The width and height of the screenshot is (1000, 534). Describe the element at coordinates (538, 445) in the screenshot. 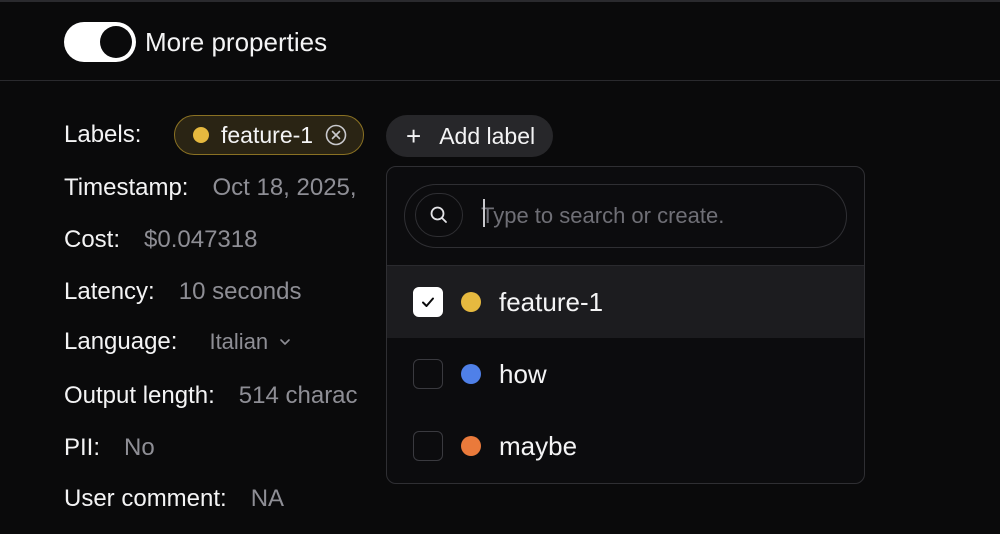

I see `option-label: maybe` at that location.